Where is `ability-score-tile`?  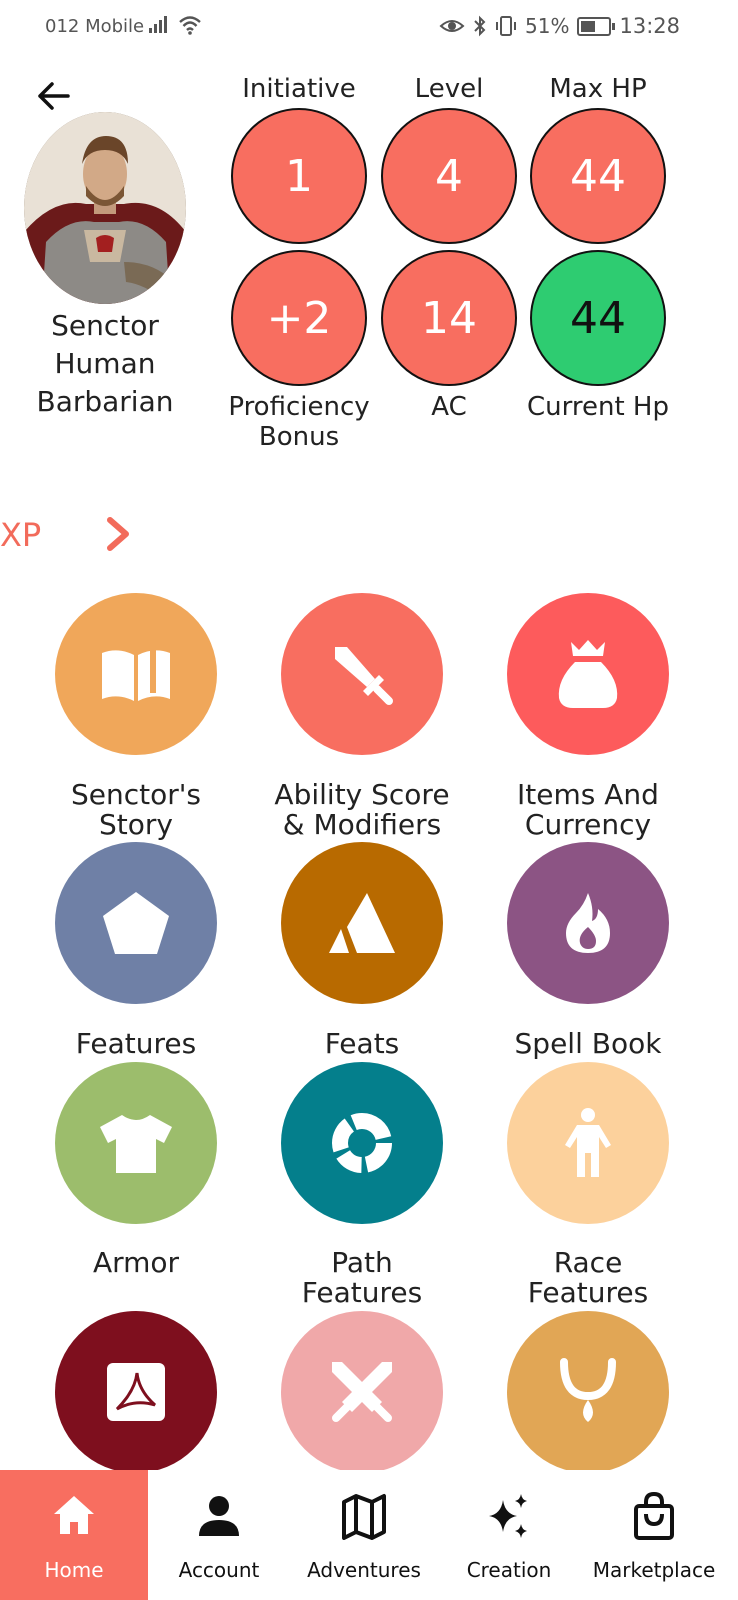 ability-score-tile is located at coordinates (362, 674).